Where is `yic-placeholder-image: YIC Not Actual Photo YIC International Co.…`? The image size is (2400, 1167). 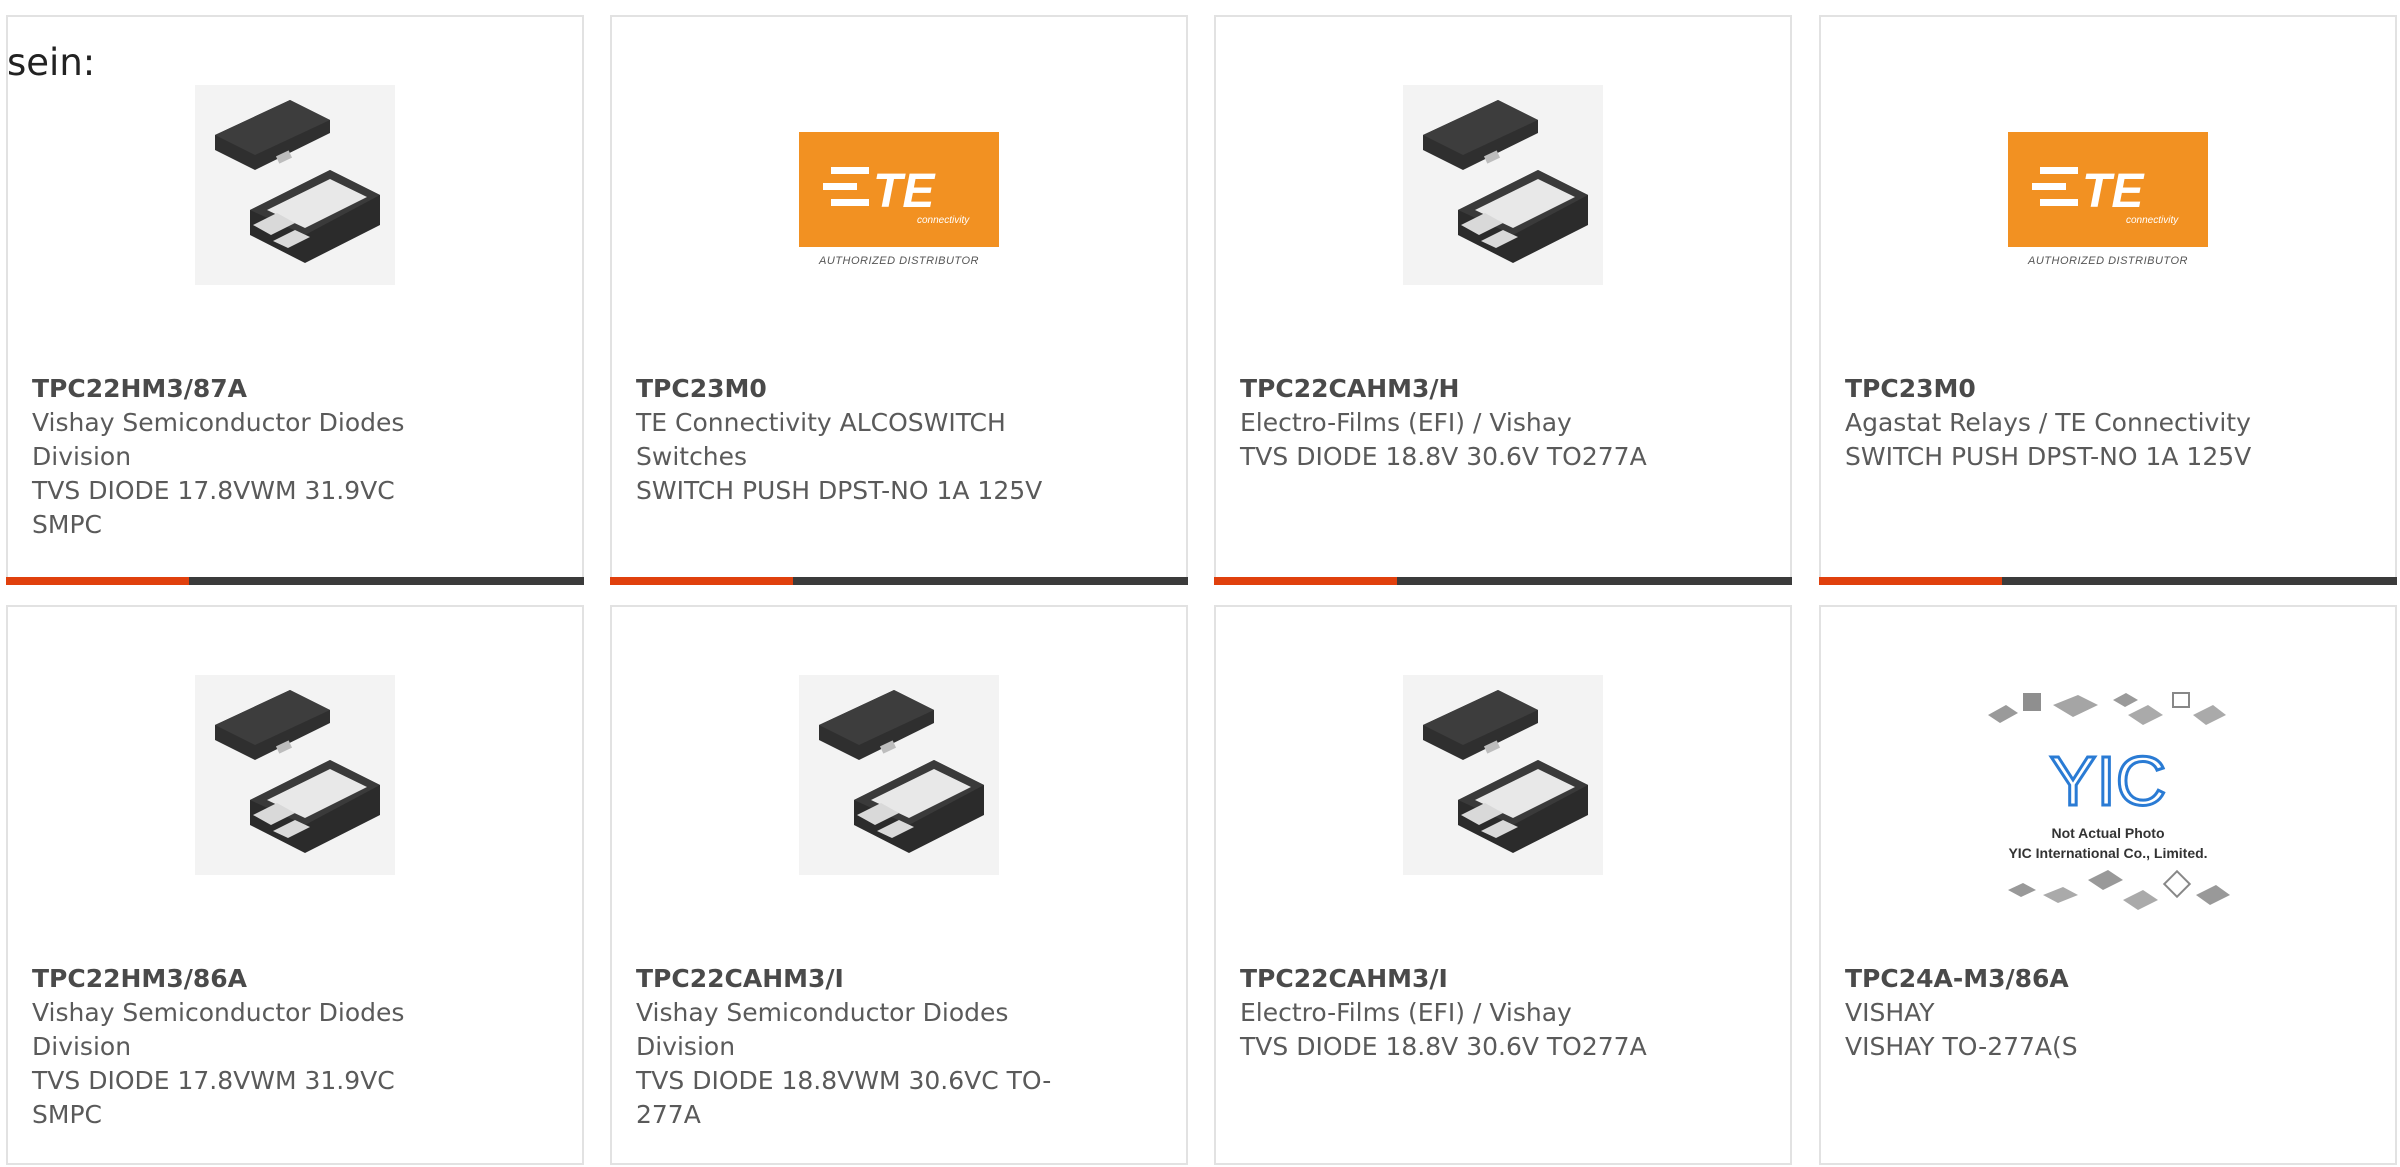 yic-placeholder-image: YIC Not Actual Photo YIC International Co.… is located at coordinates (2108, 795).